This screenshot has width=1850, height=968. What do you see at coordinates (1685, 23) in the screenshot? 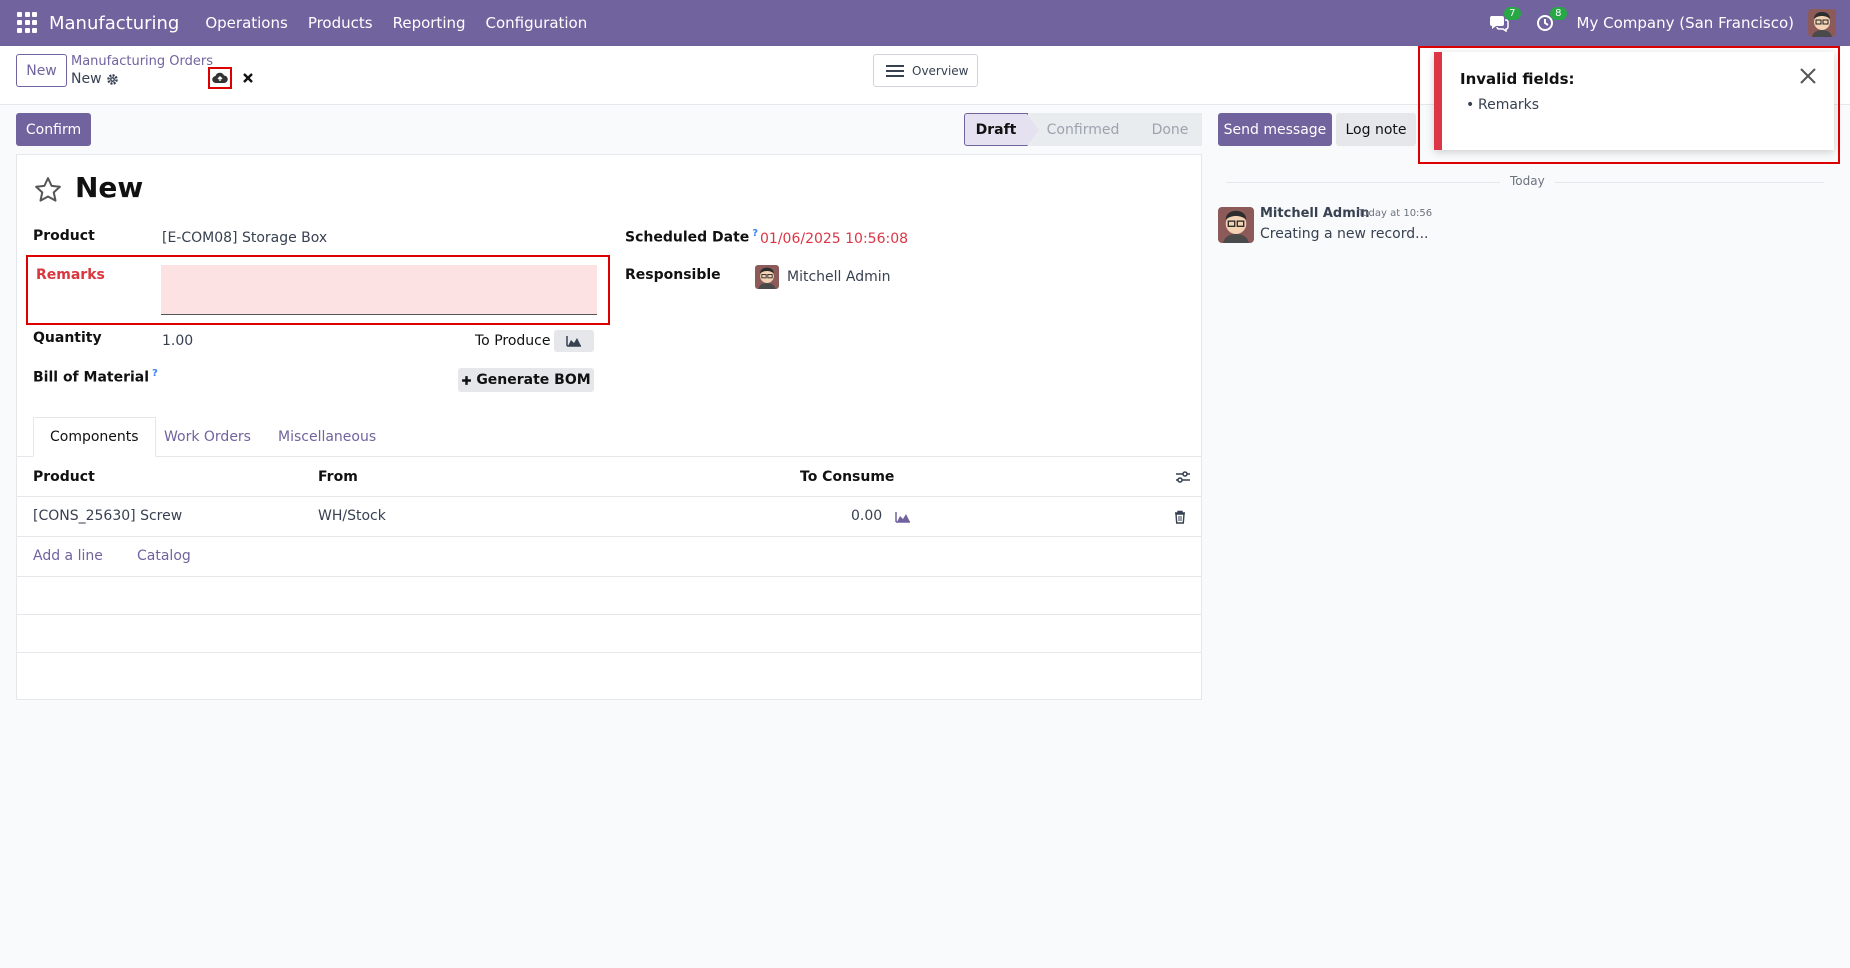
I see `company-switcher: My Company (San Francisco)` at bounding box center [1685, 23].